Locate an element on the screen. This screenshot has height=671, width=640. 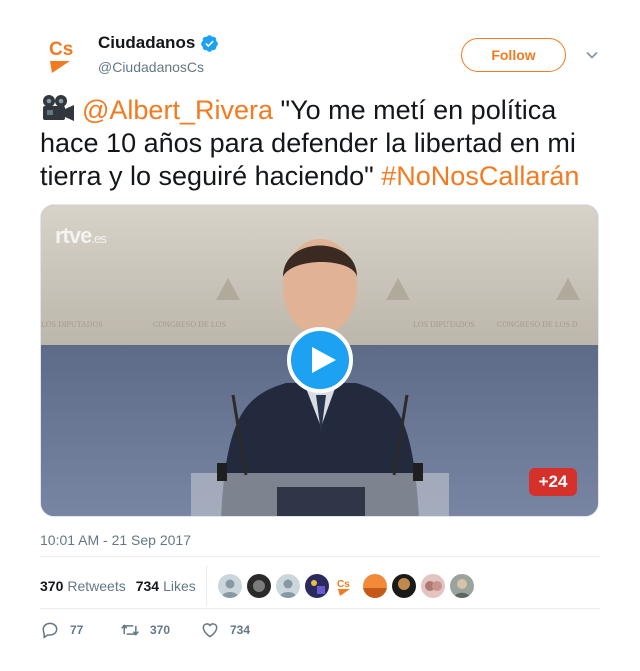
like-button: 734 is located at coordinates (245, 630).